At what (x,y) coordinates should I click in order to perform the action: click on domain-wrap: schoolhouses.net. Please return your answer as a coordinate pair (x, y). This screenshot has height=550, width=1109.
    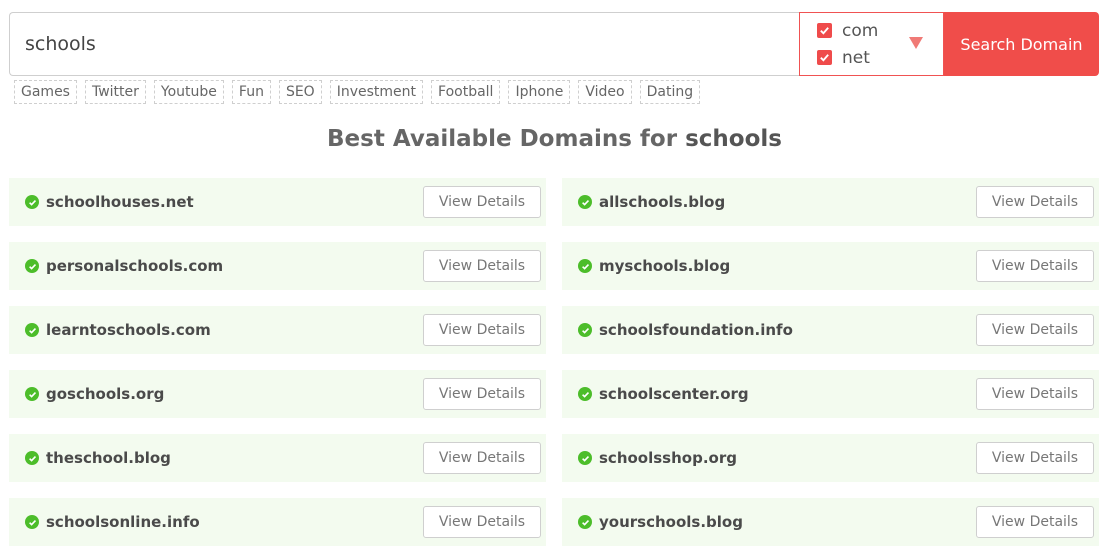
    Looking at the image, I should click on (109, 202).